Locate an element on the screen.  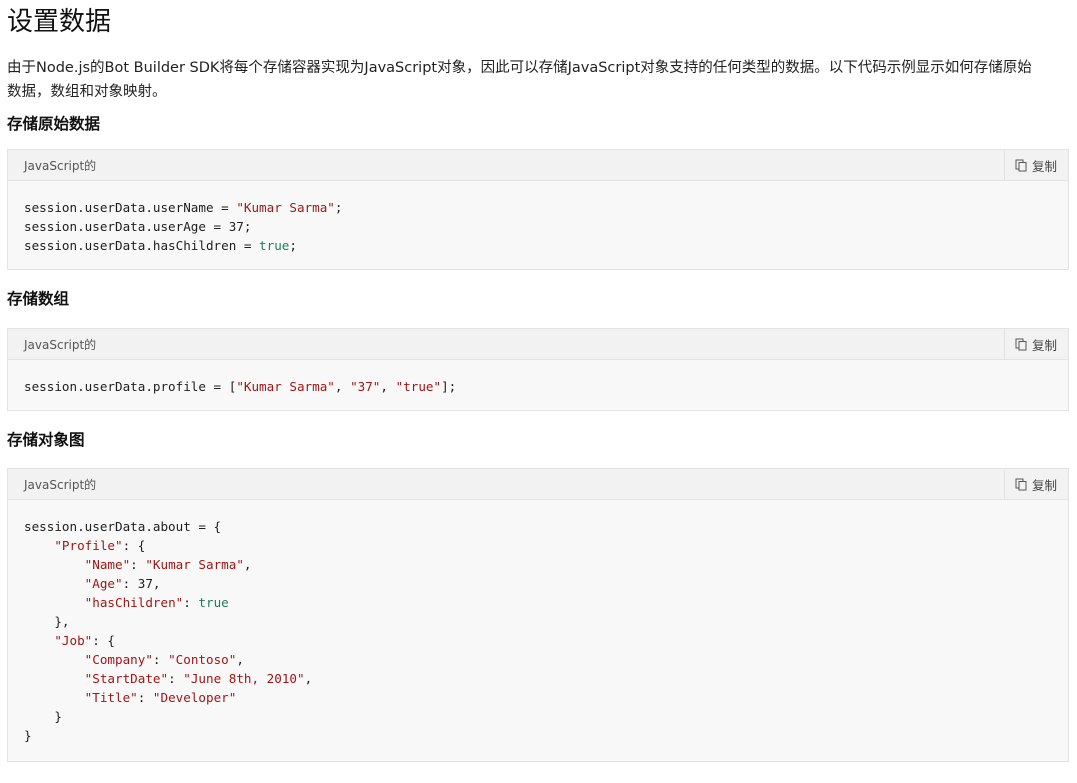
code-text: session.userData.profile = [ is located at coordinates (130, 386).